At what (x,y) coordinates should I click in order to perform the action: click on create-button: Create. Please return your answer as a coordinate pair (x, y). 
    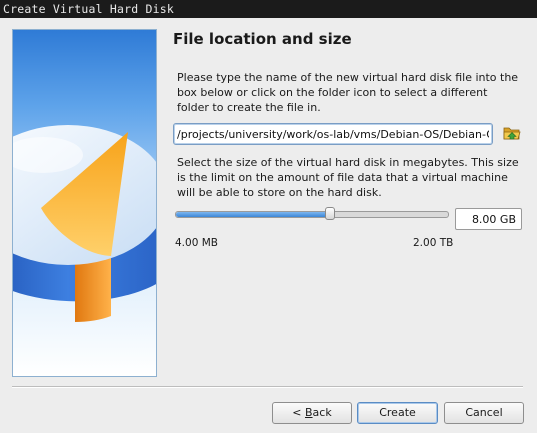
    Looking at the image, I should click on (397, 413).